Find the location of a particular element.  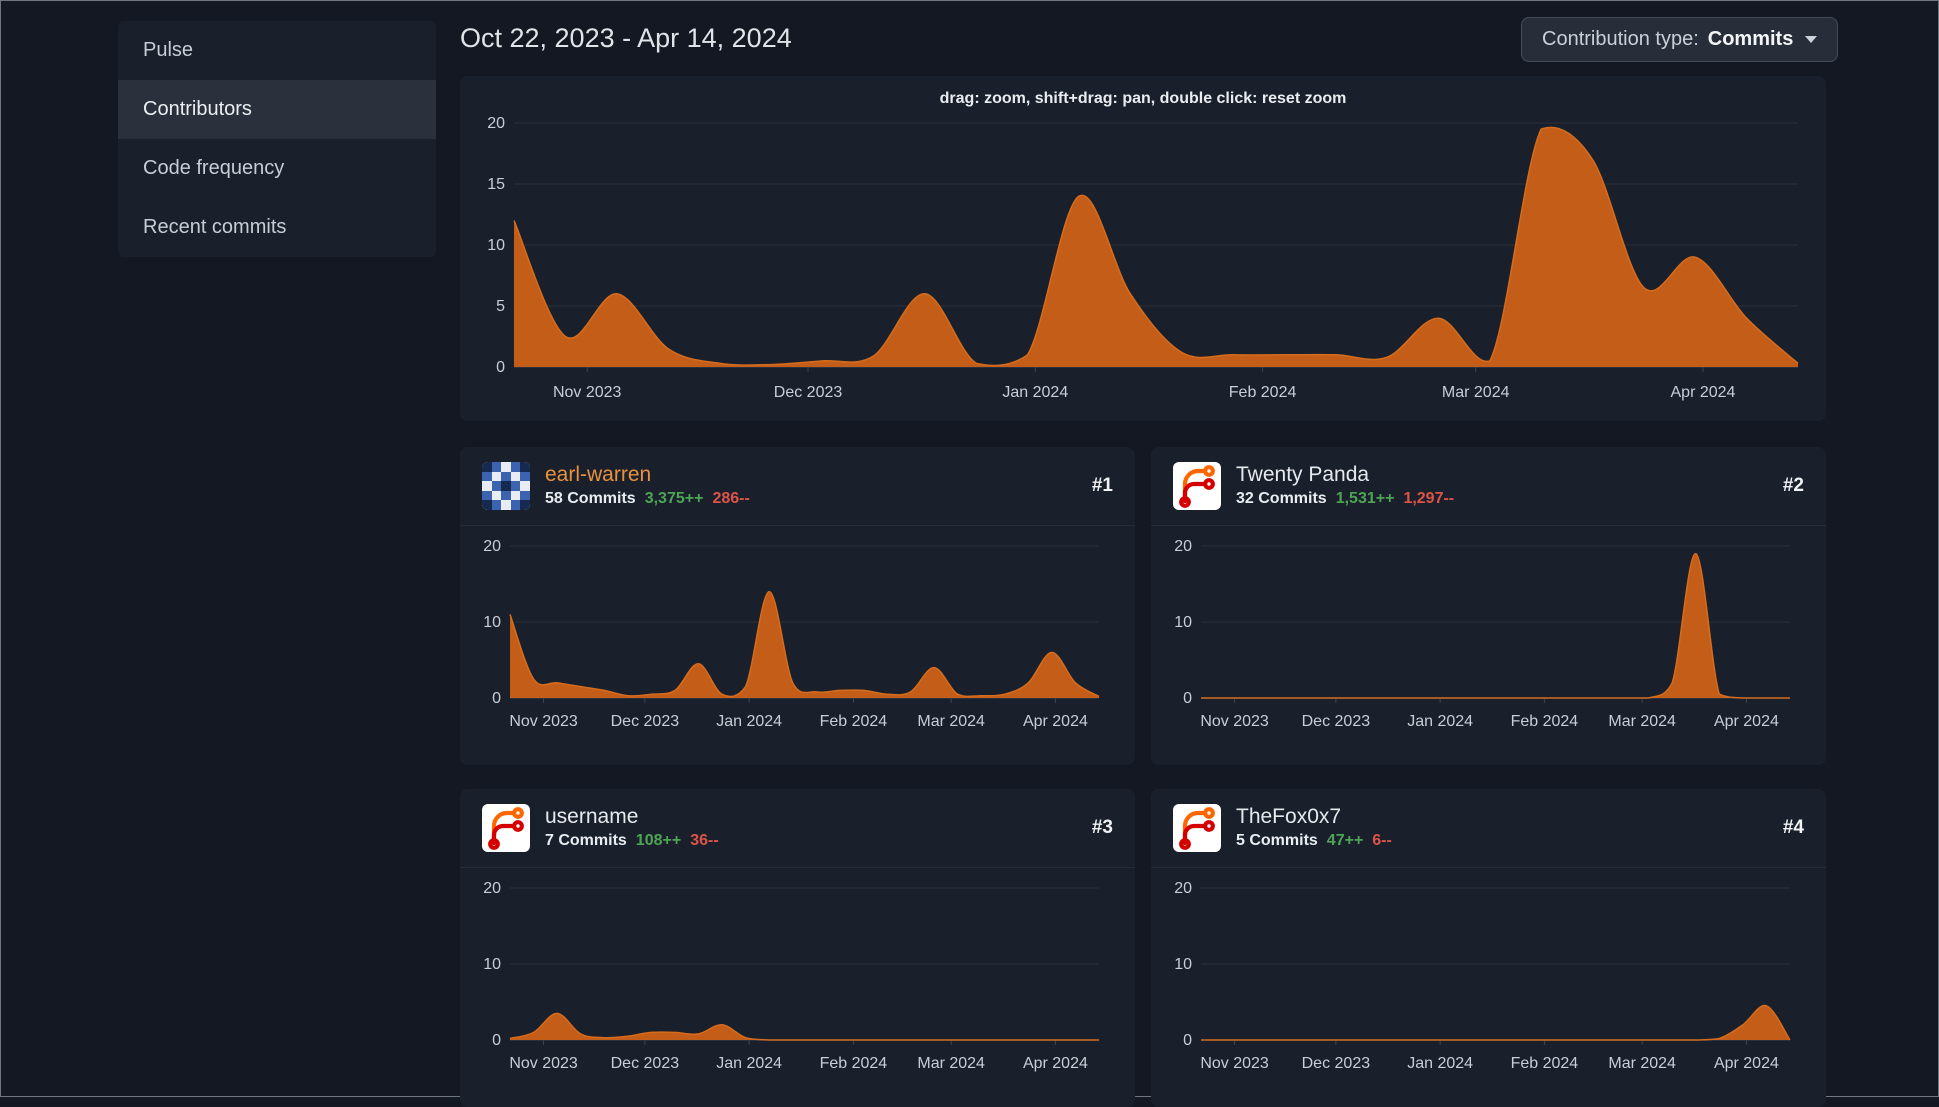

contributor-name-link: earl-warren is located at coordinates (647, 474).